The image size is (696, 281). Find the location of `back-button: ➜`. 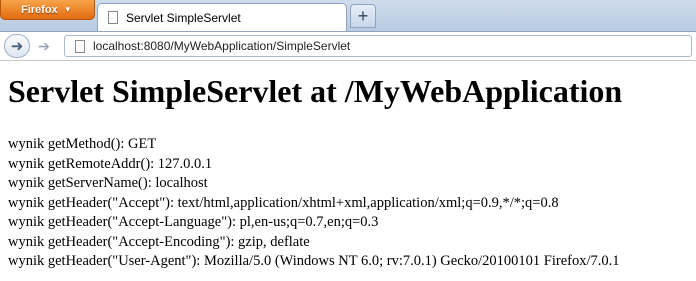

back-button: ➜ is located at coordinates (17, 46).